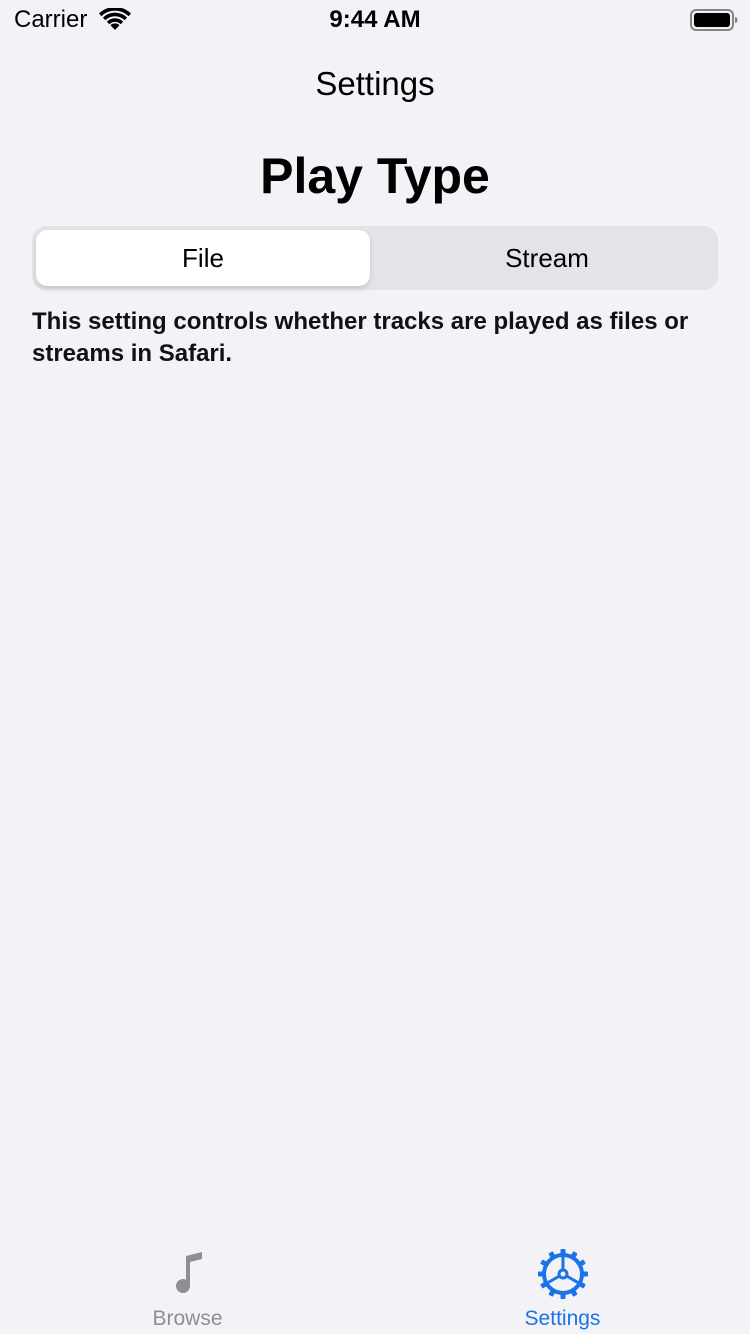 The height and width of the screenshot is (1334, 750). I want to click on play-type-segmented-control: File Stream, so click(375, 258).